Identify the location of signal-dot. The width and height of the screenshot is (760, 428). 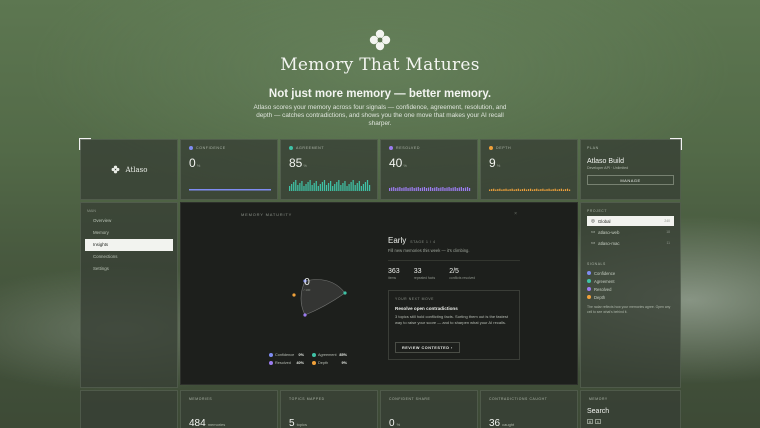
(589, 281).